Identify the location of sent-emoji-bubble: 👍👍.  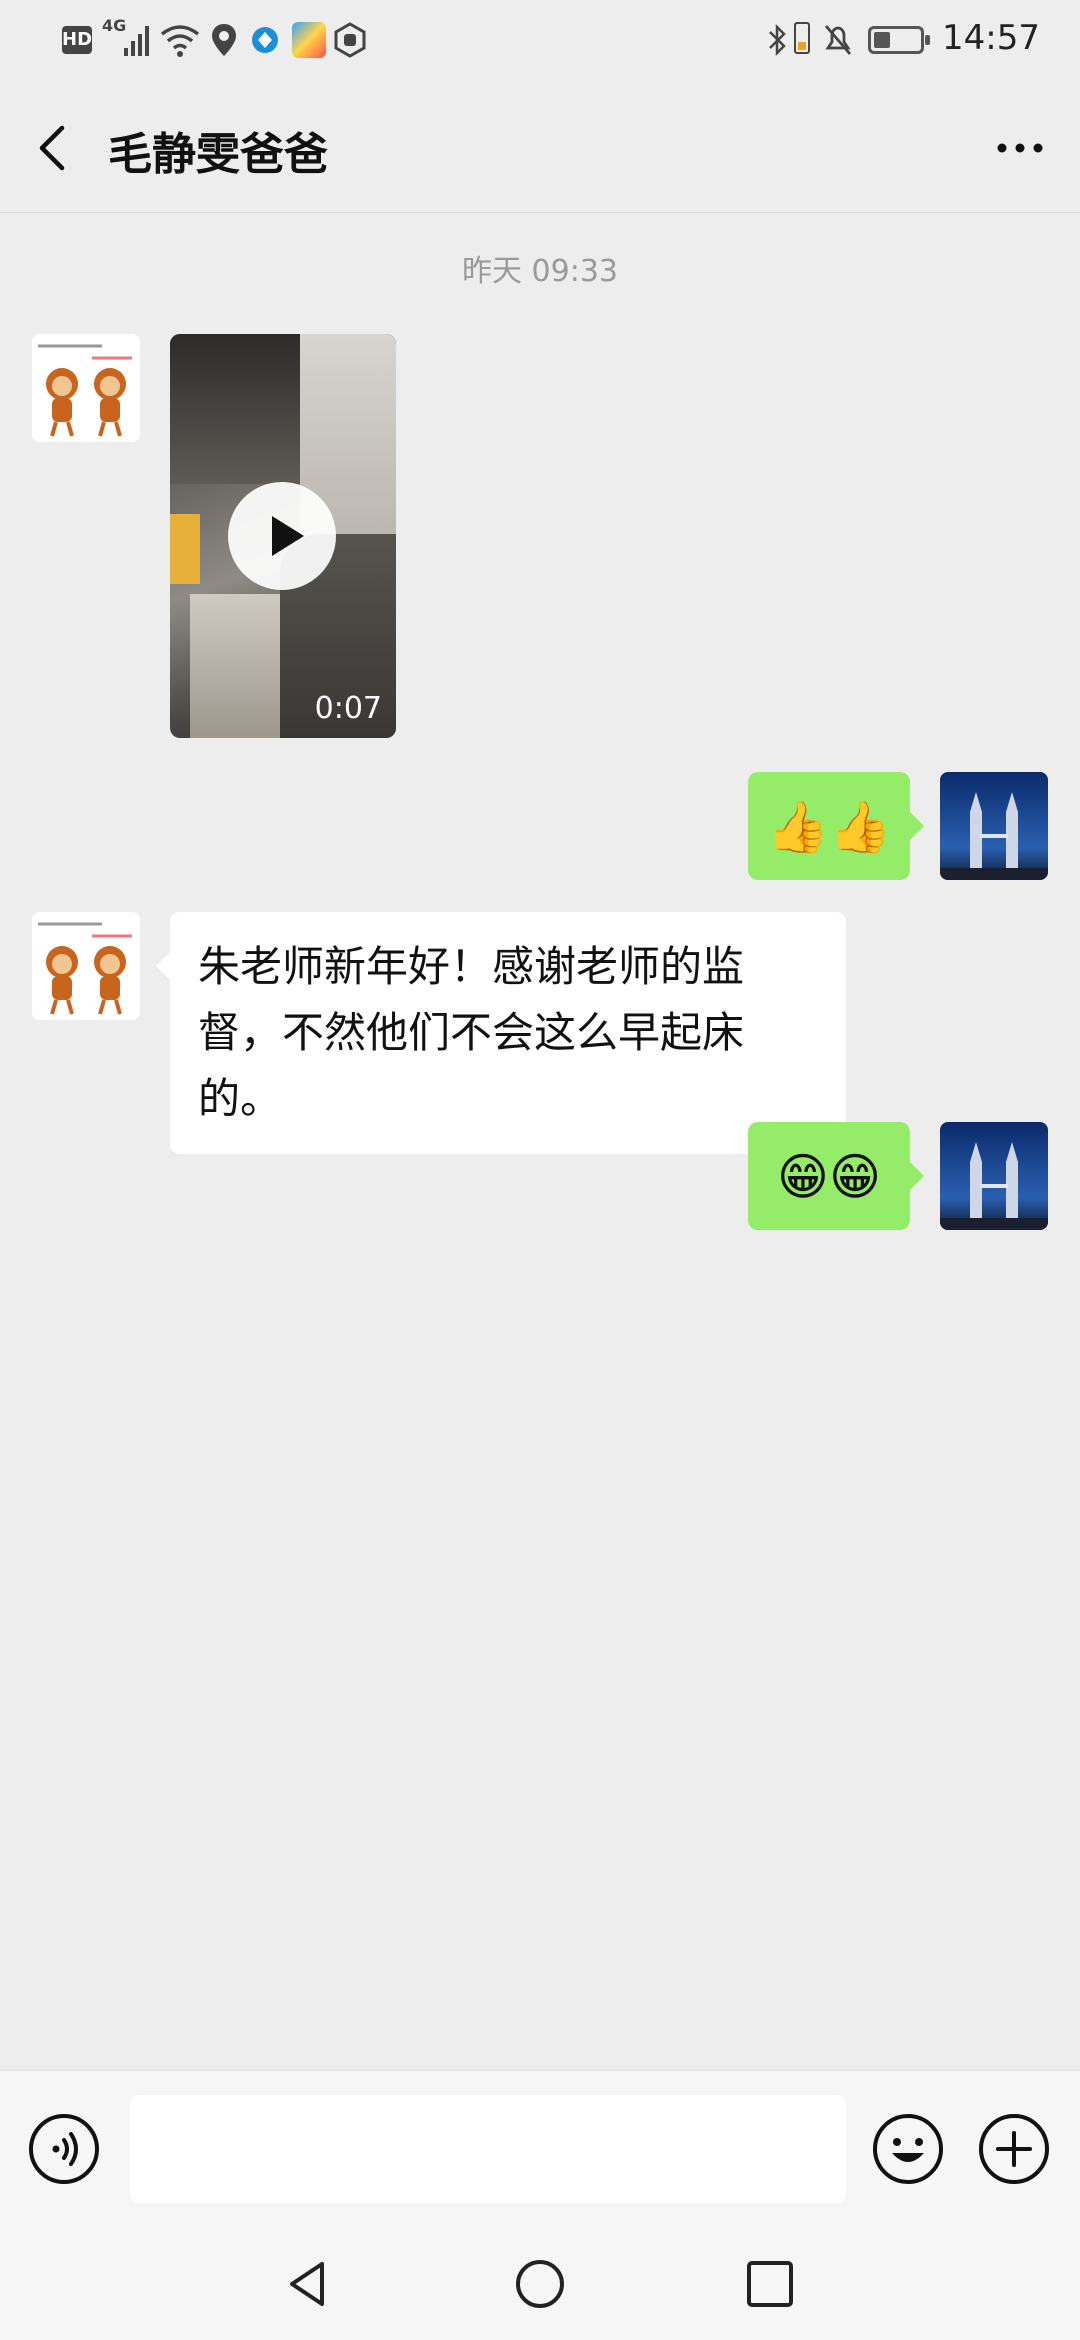
(836, 826).